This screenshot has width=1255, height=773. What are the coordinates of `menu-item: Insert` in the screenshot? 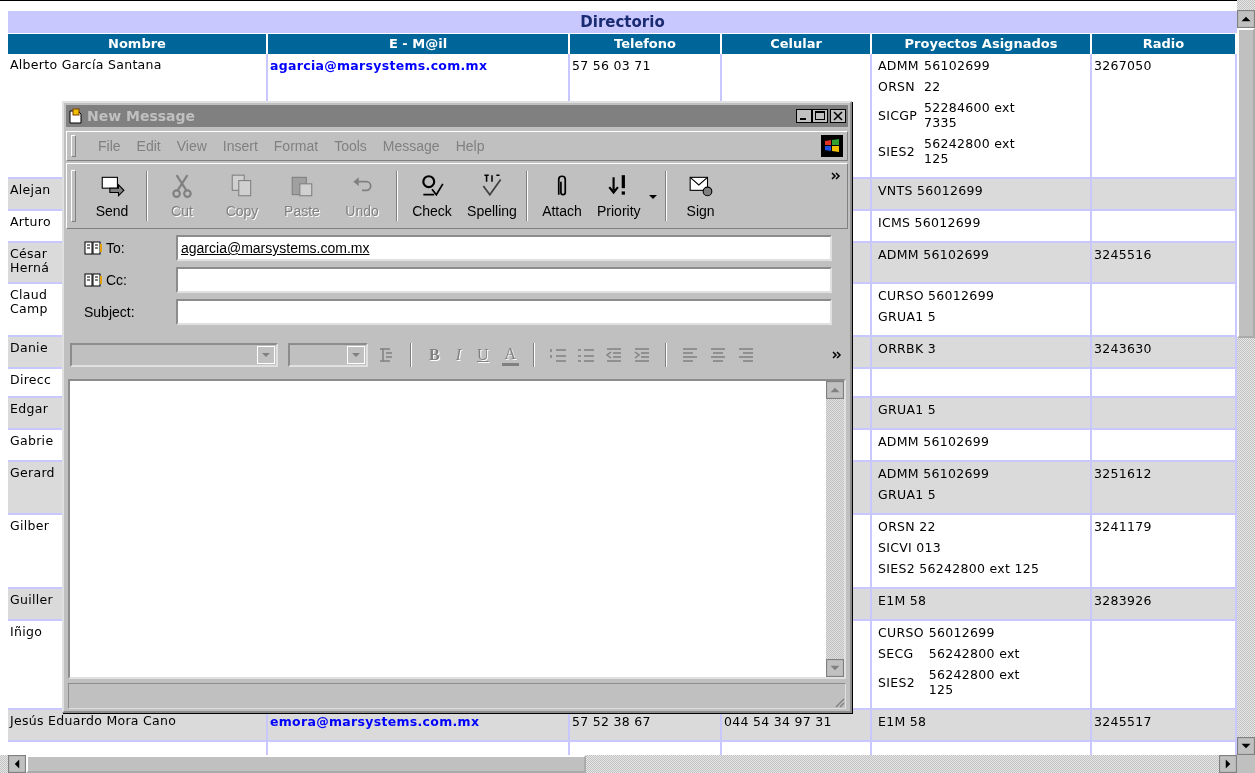 It's located at (240, 146).